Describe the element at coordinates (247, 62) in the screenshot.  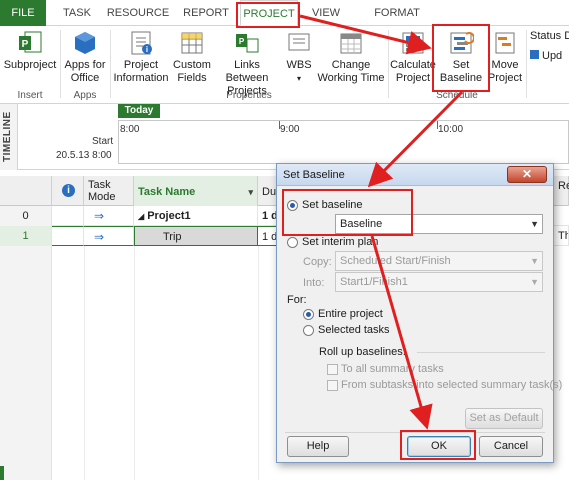
I see `links-between-projects-button: P Links Between Projects` at that location.